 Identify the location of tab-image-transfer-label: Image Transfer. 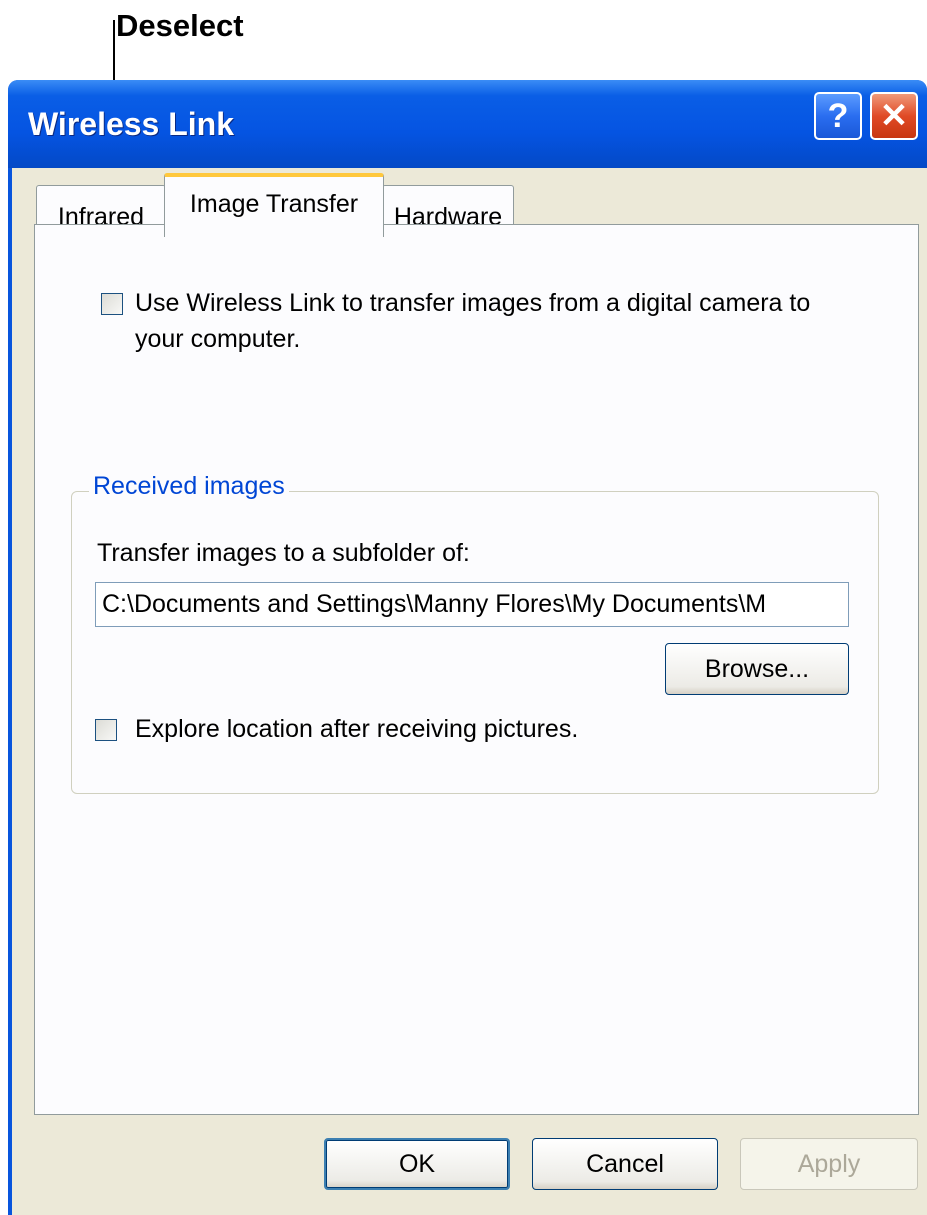
(274, 203).